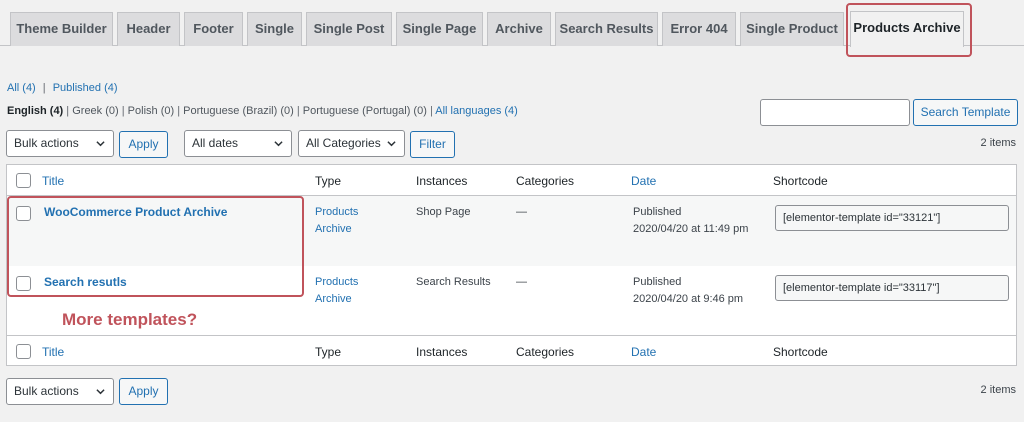 The height and width of the screenshot is (422, 1024). Describe the element at coordinates (148, 29) in the screenshot. I see `tab-header: Header` at that location.